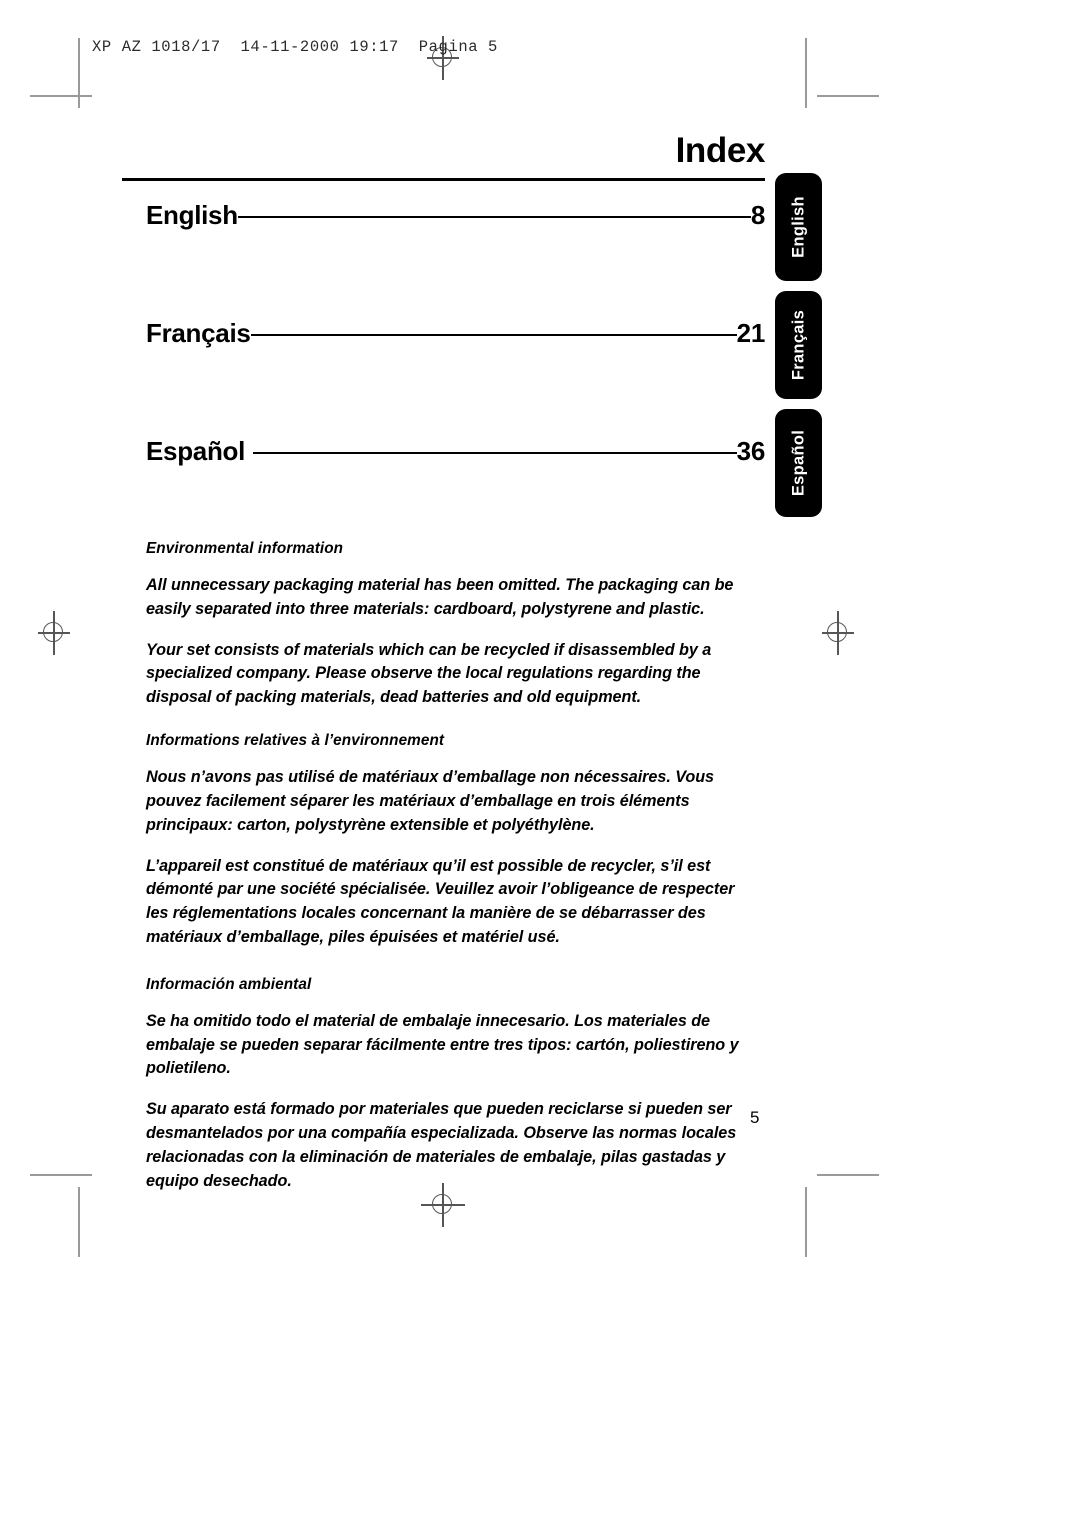 The image size is (1080, 1528). I want to click on crop-mark-top-right-horizontal, so click(848, 96).